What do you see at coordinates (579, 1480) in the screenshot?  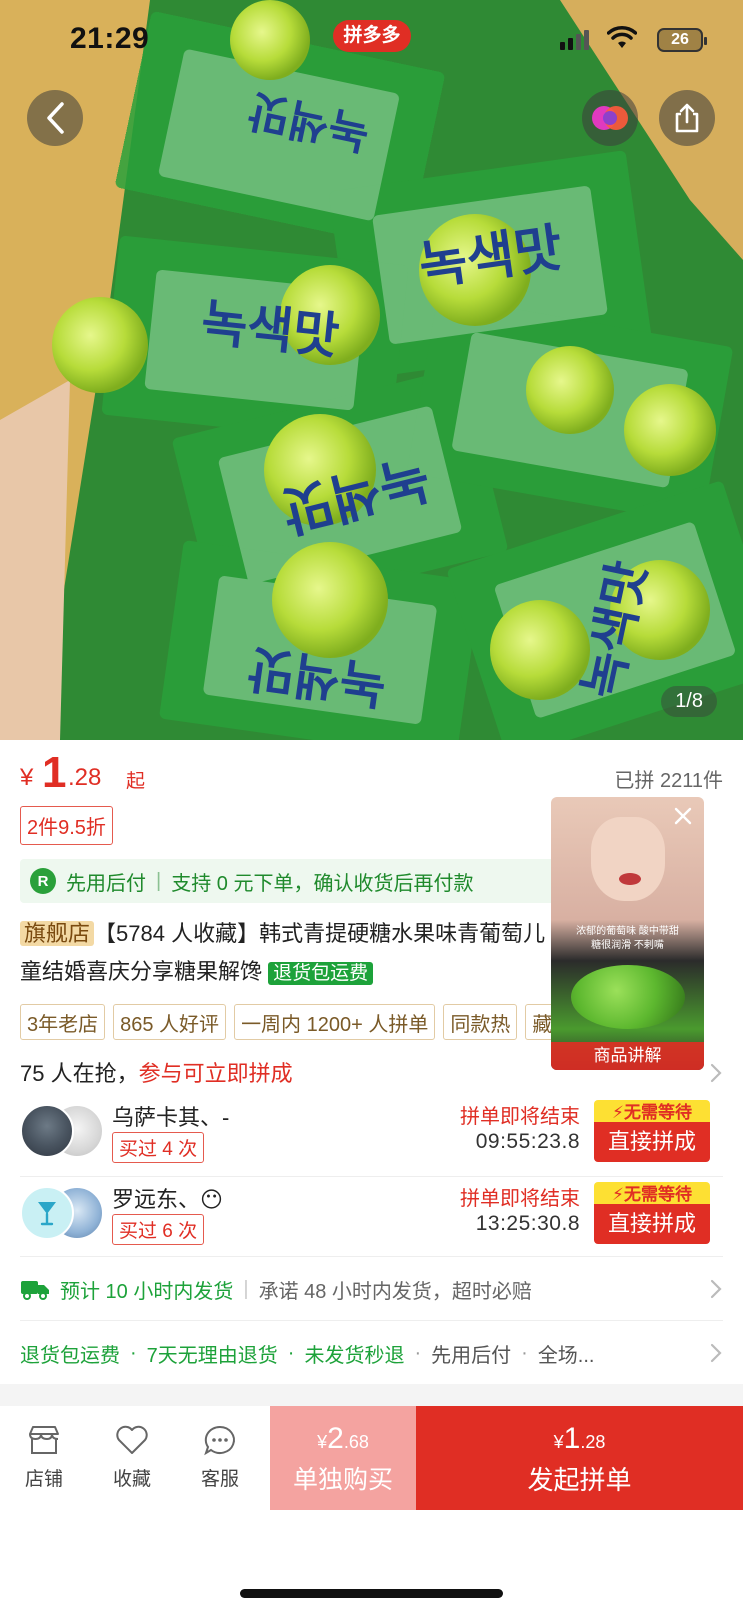 I see `group-label: 发起拼单` at bounding box center [579, 1480].